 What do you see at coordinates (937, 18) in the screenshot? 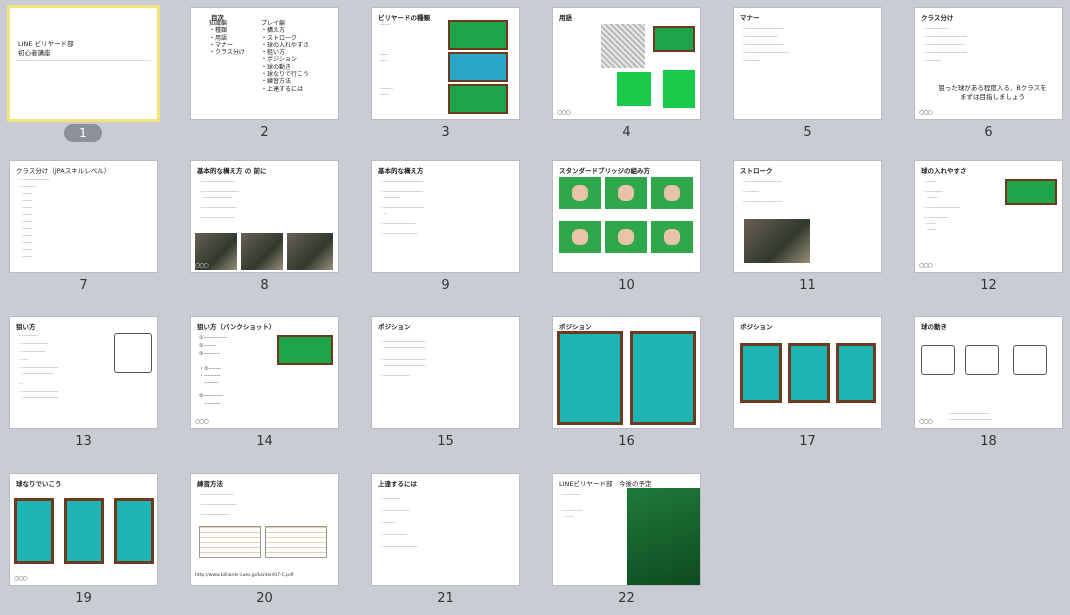
I see `slide-title: クラス分け` at bounding box center [937, 18].